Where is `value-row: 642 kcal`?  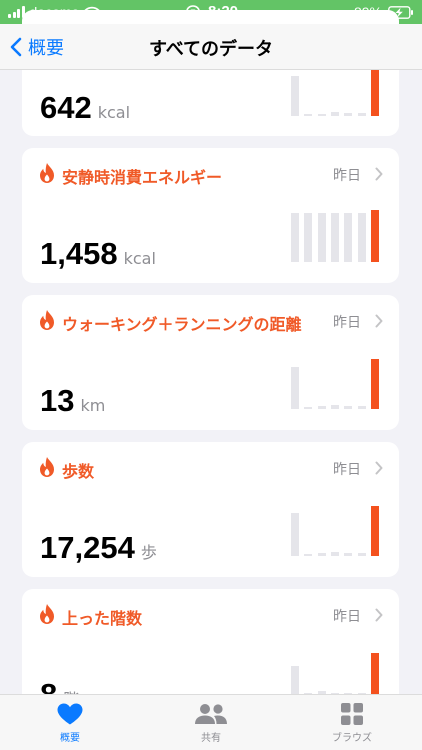 value-row: 642 kcal is located at coordinates (85, 108).